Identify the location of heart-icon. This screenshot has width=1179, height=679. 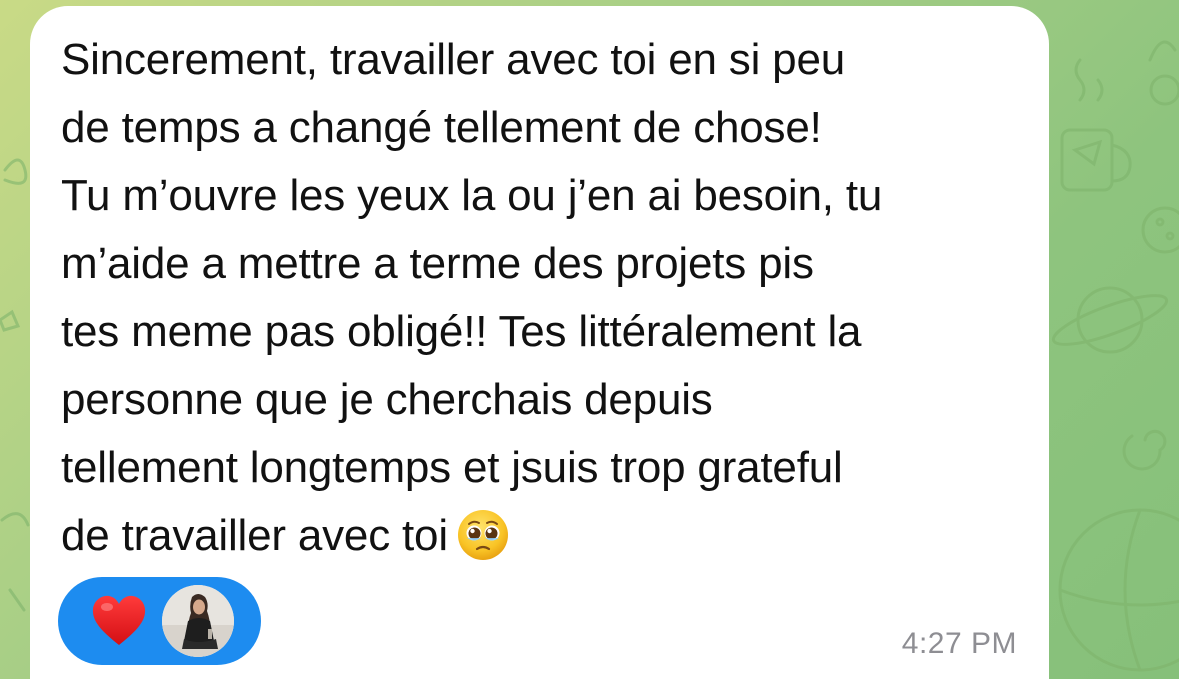
(119, 620).